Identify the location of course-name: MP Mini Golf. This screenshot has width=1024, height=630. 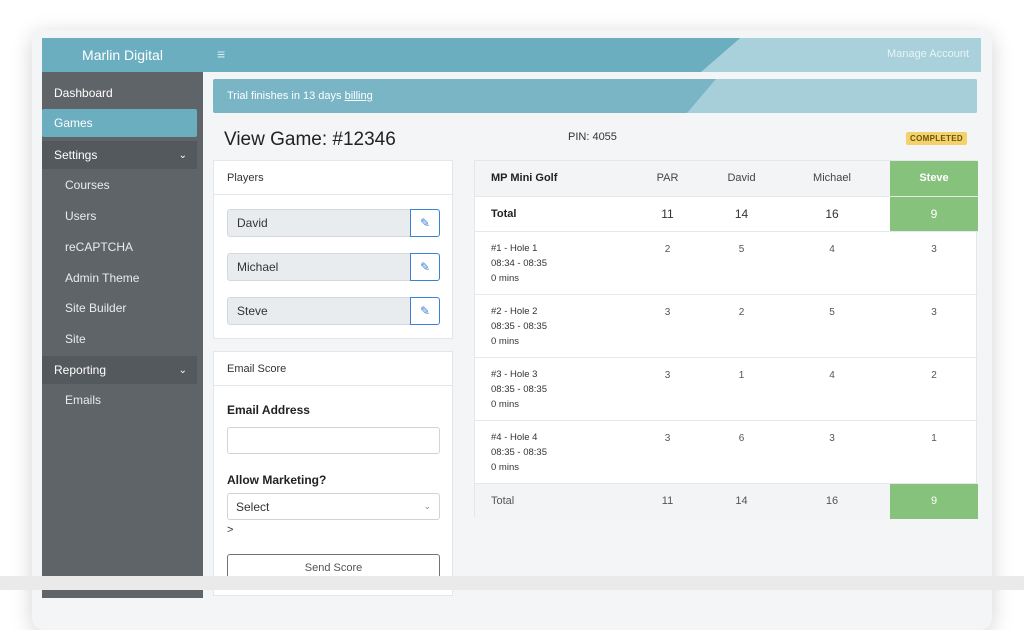
(550, 179).